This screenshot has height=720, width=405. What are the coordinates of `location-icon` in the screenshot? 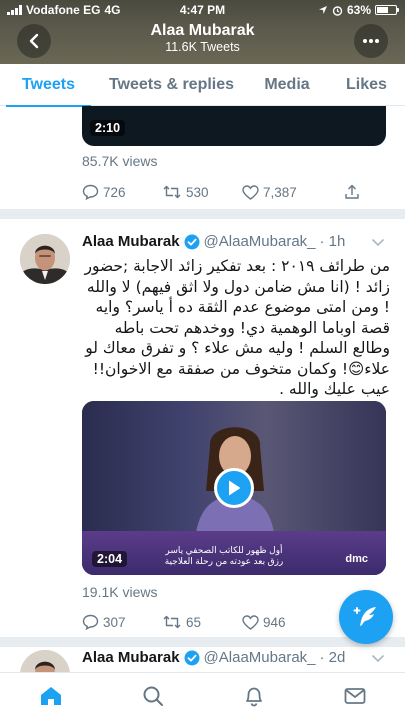 It's located at (322, 10).